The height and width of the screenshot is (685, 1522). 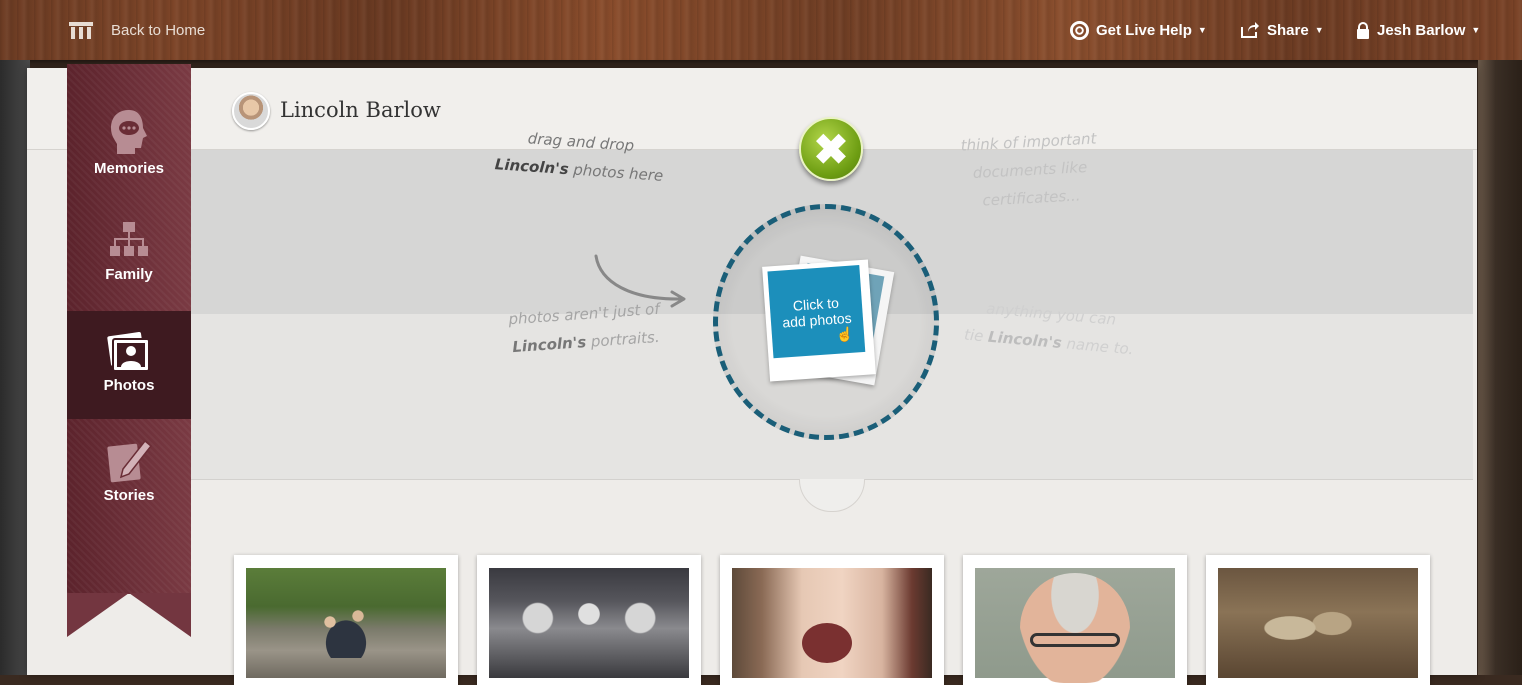 I want to click on sidebar-item-stories: Stories, so click(x=129, y=470).